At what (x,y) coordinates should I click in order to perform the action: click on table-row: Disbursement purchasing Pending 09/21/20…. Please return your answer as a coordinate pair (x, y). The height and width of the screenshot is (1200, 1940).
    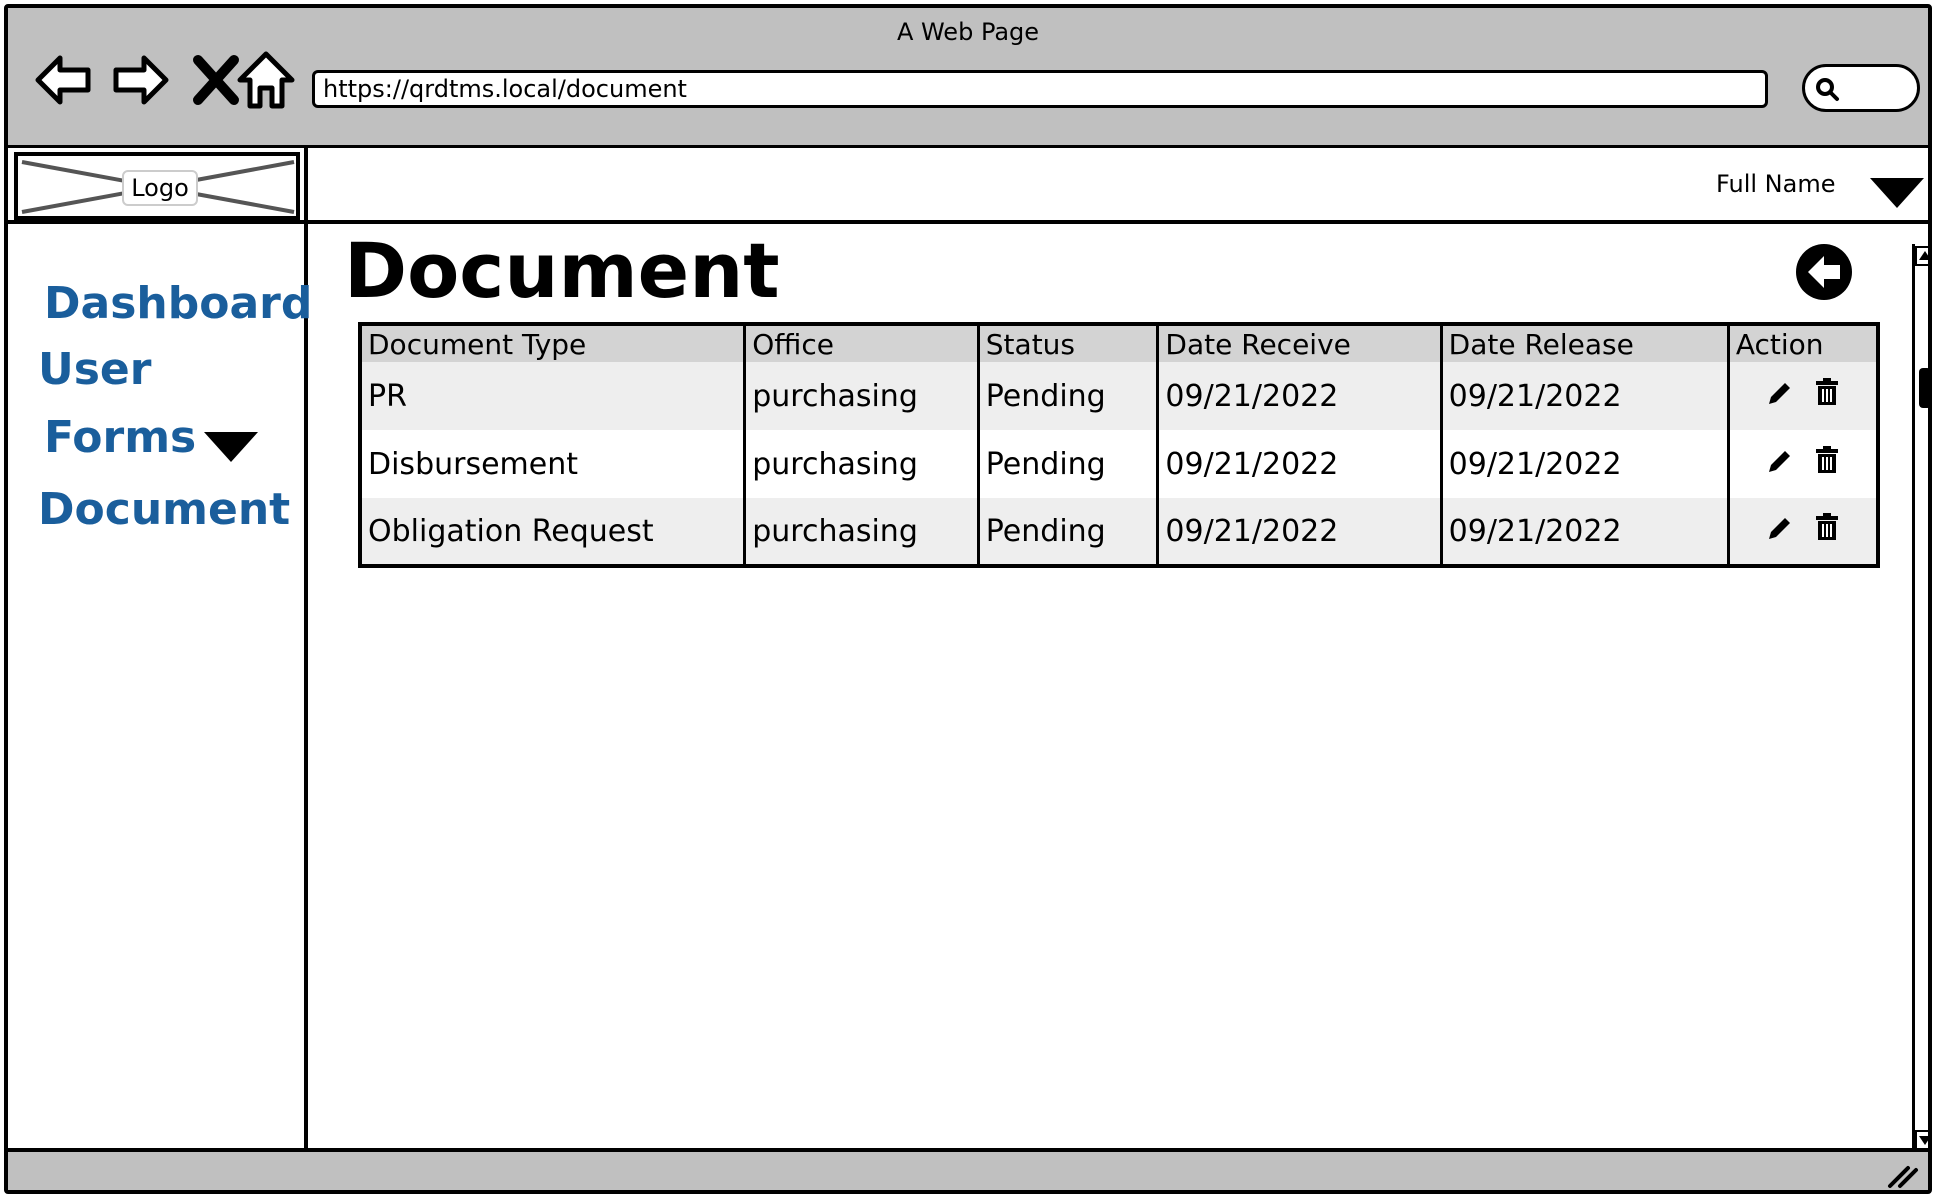
    Looking at the image, I should click on (1119, 464).